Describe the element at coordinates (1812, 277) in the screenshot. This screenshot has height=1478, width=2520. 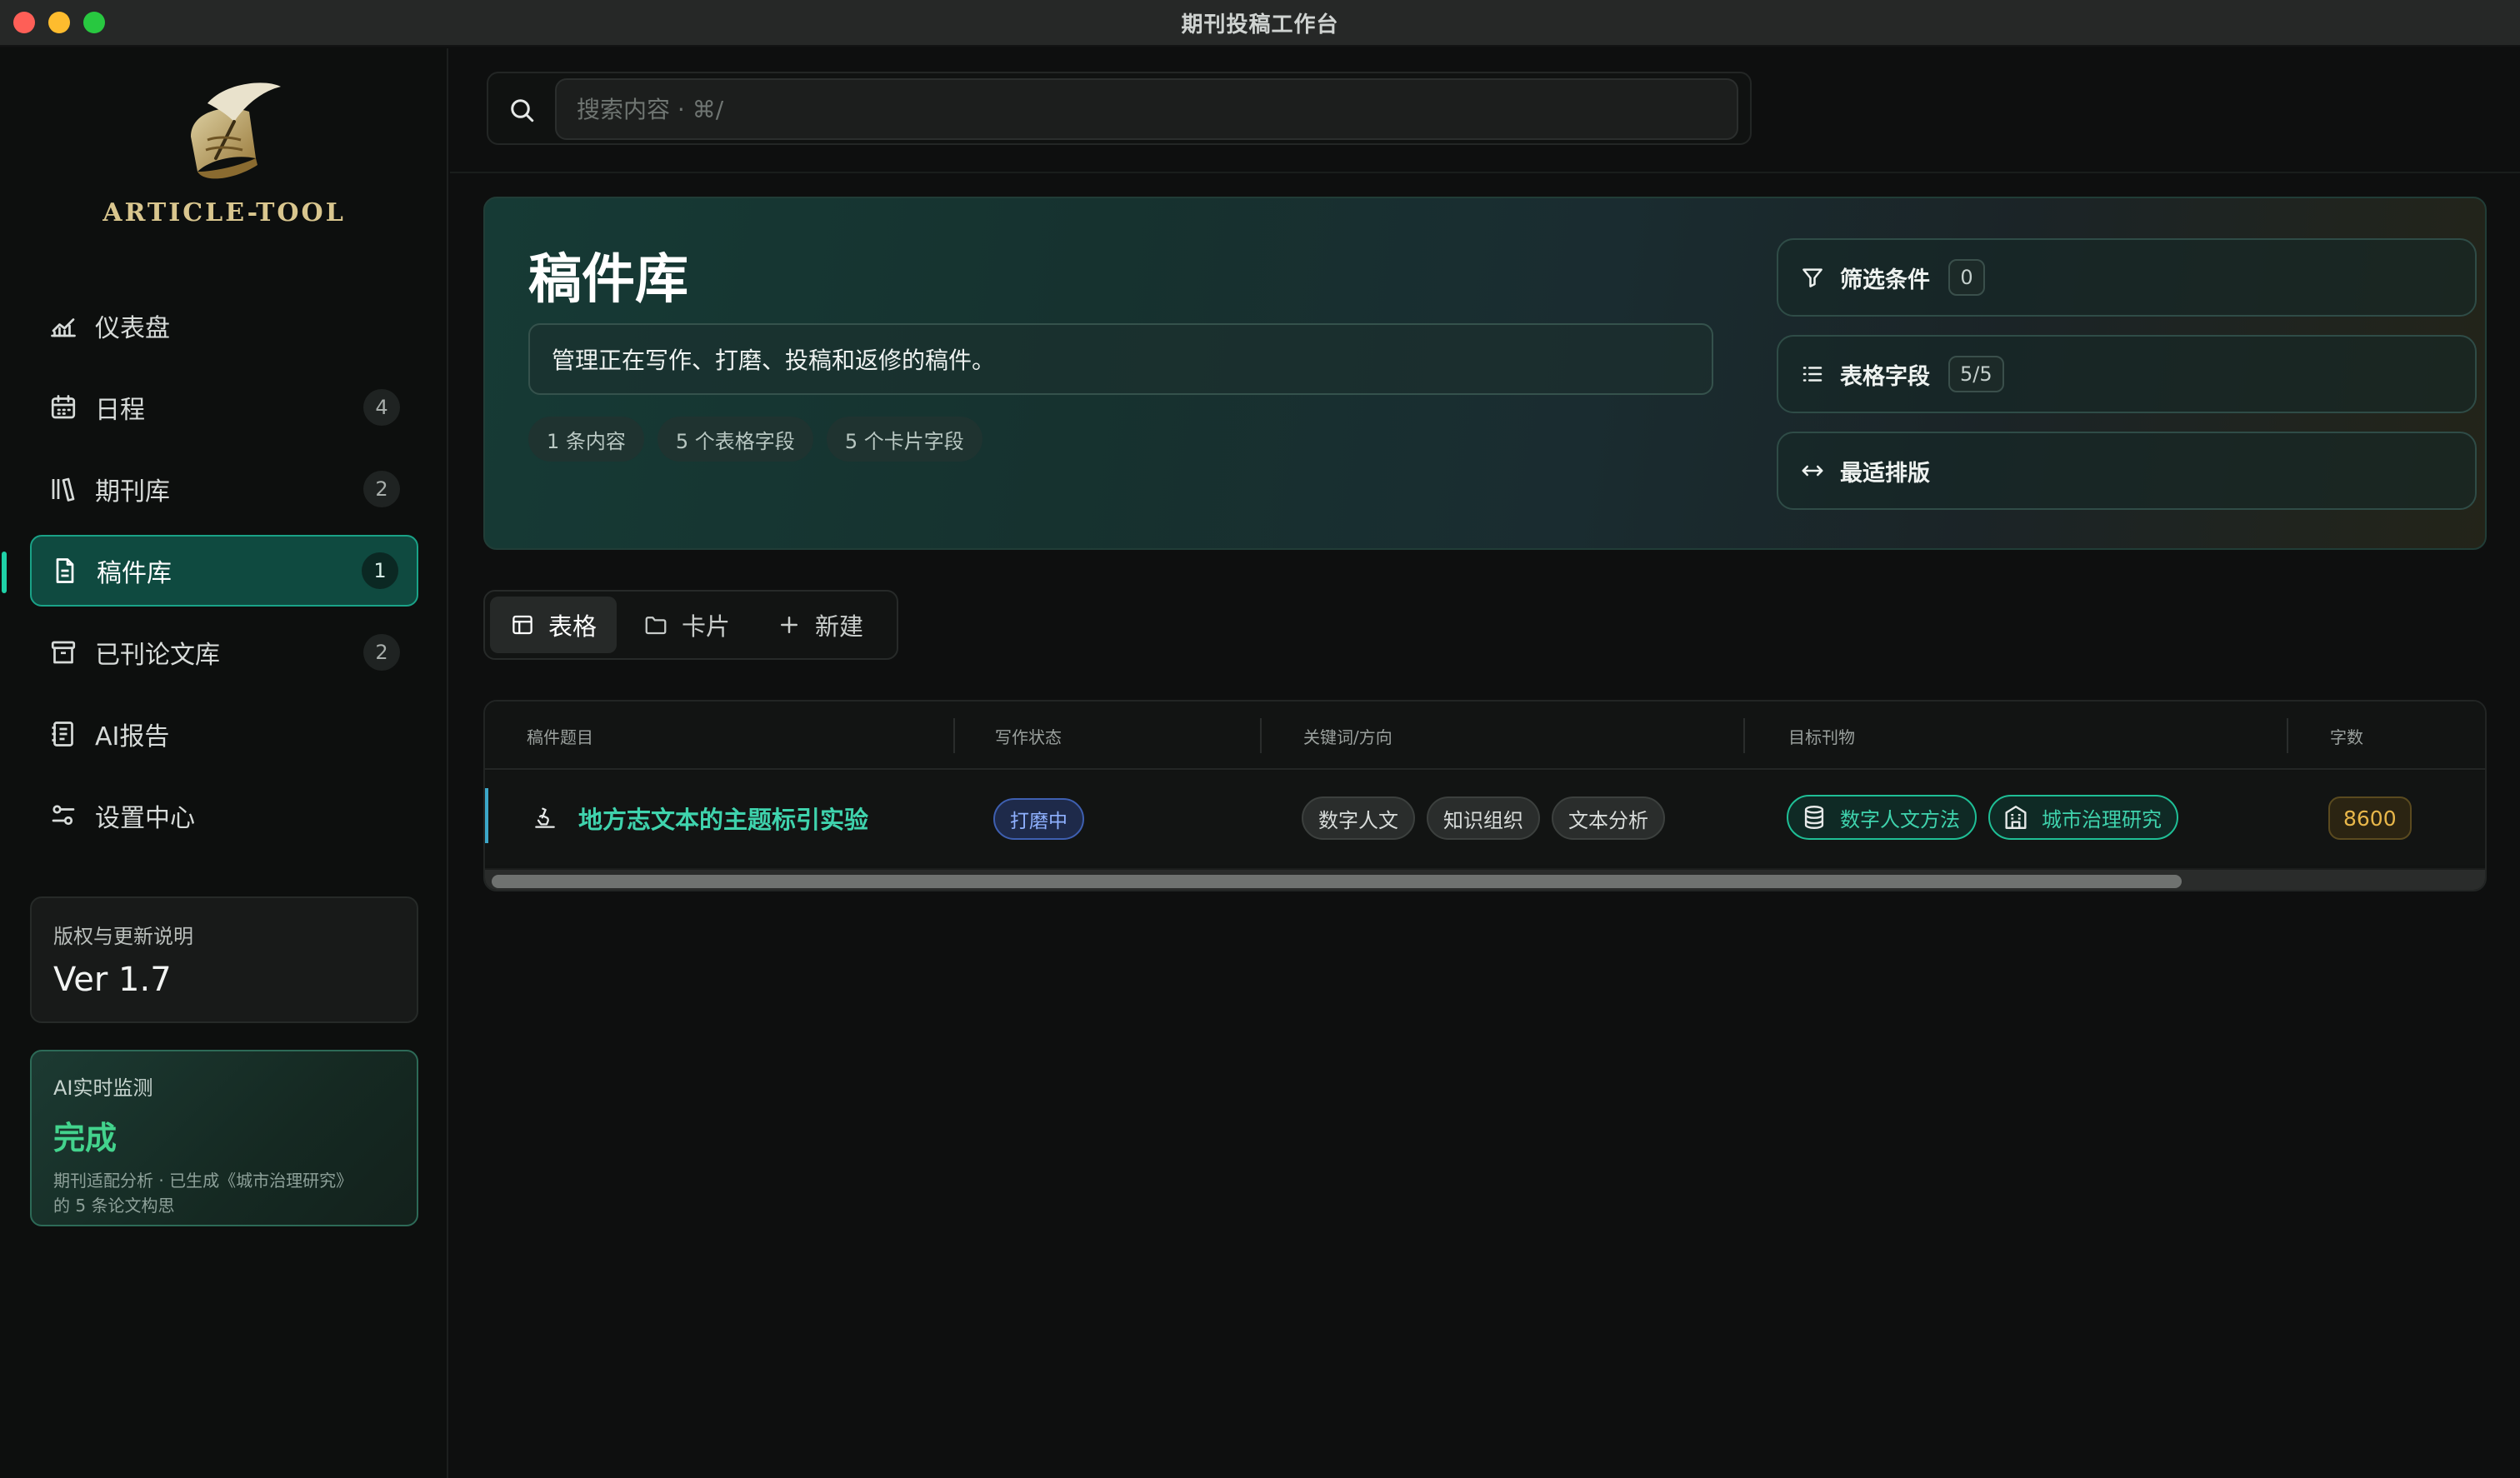
I see `filter-icon` at that location.